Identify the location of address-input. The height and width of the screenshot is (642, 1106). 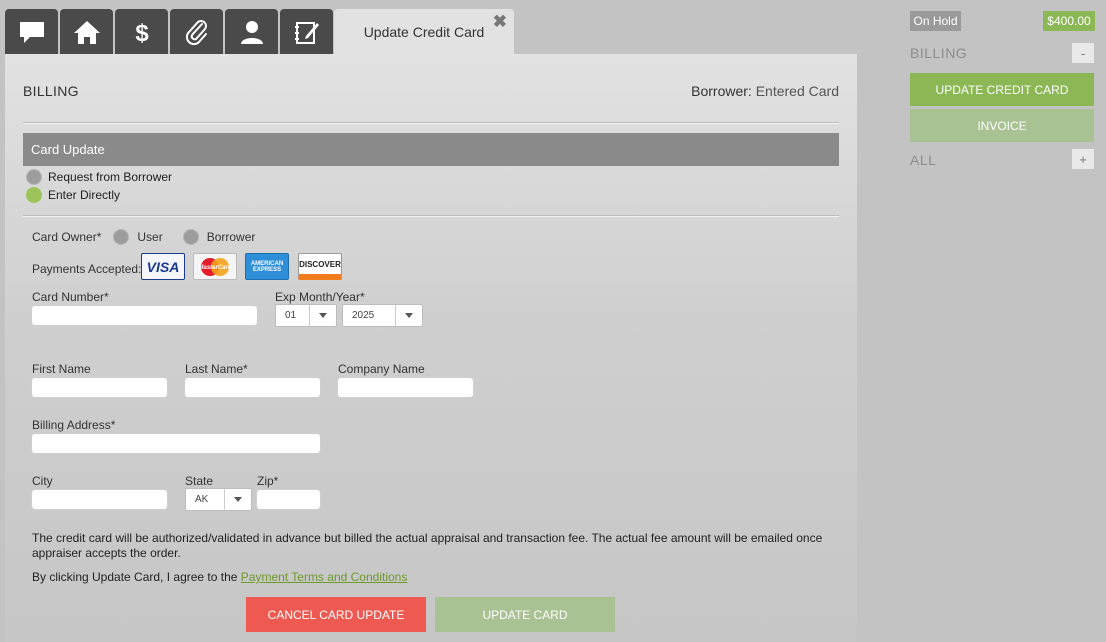
(176, 443).